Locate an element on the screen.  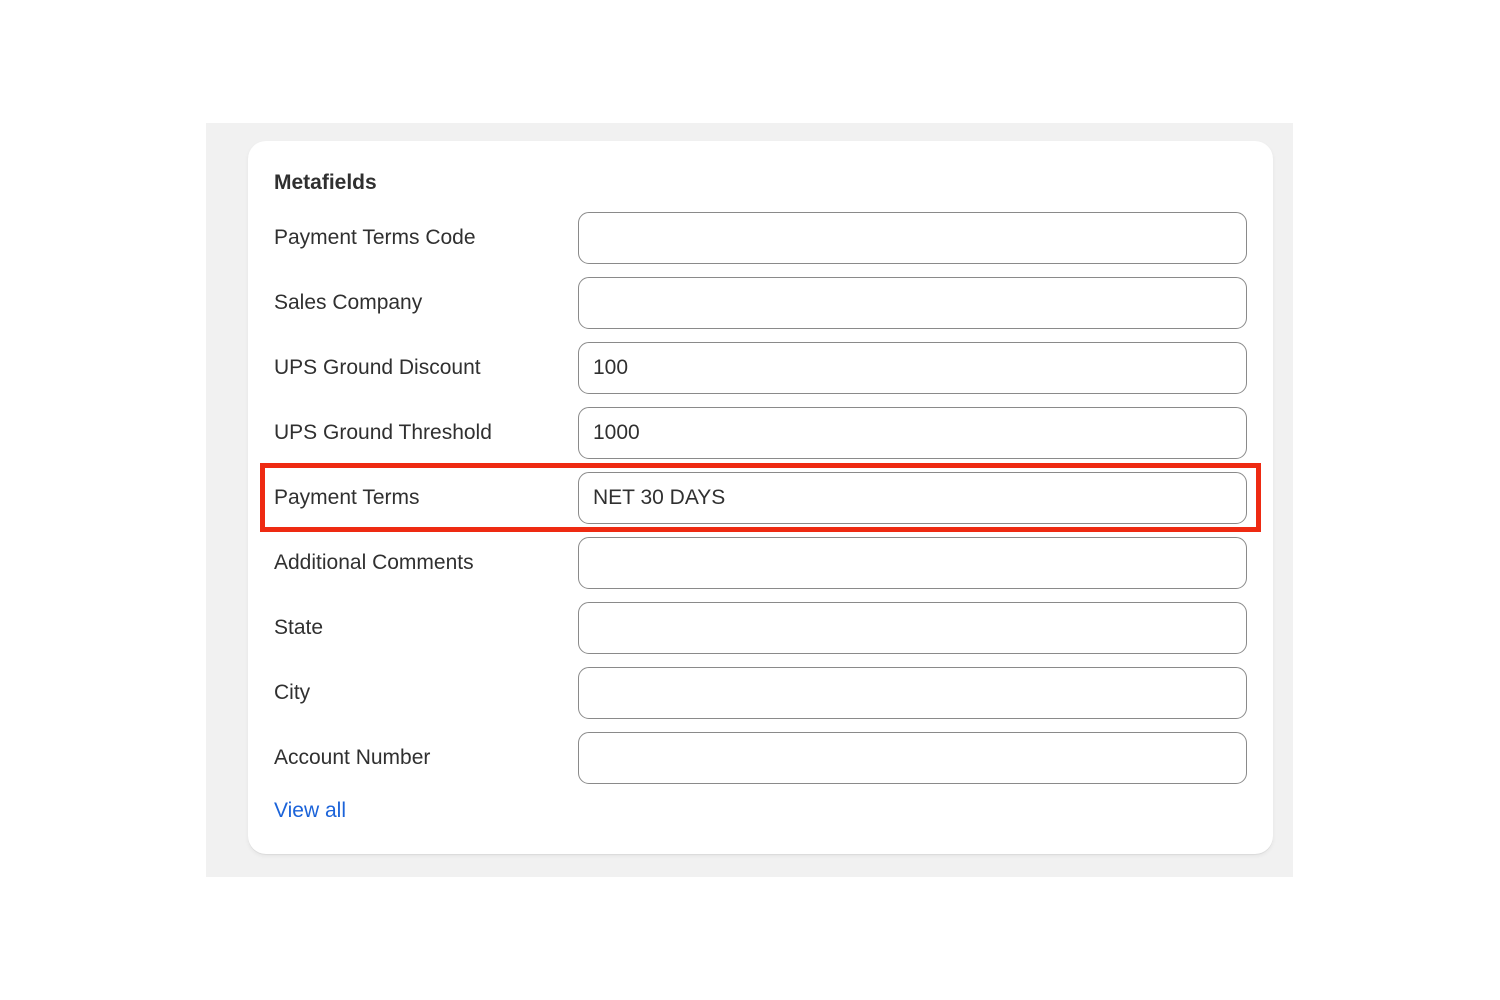
payment-terms-code-input is located at coordinates (912, 238).